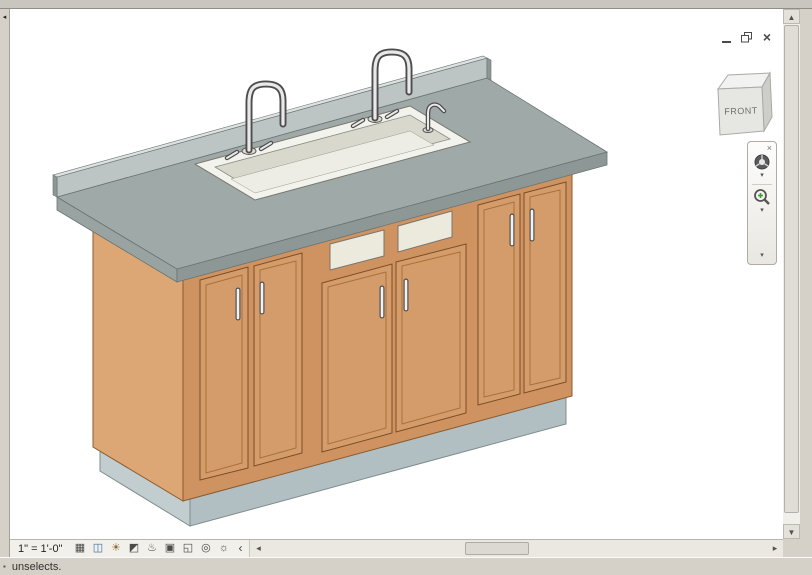  What do you see at coordinates (762, 184) in the screenshot?
I see `navbar-divider` at bounding box center [762, 184].